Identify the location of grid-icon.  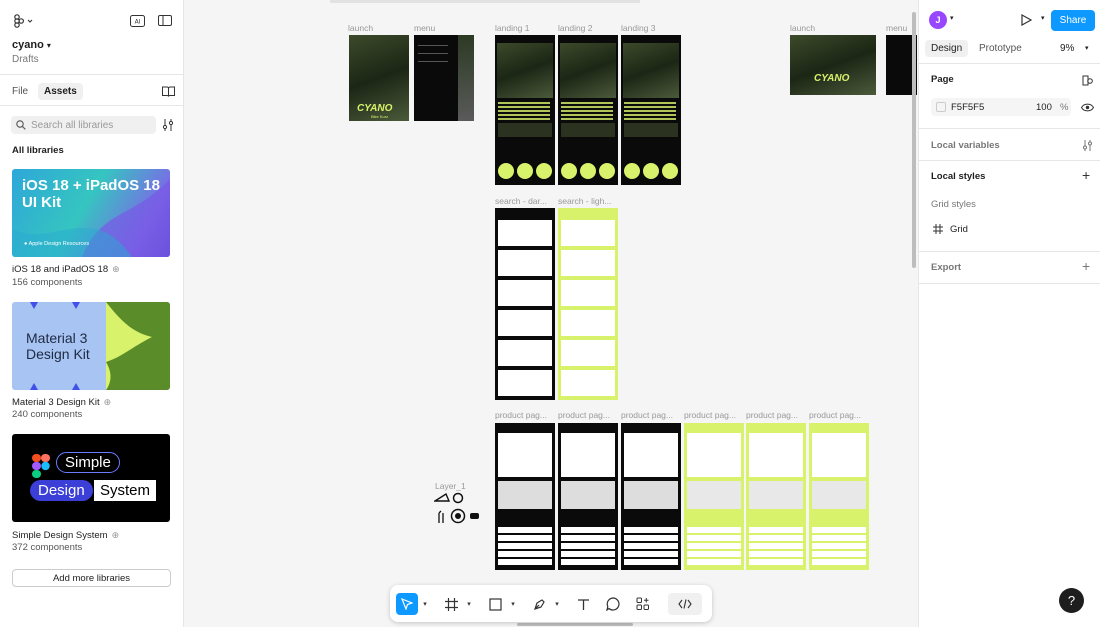
(938, 229).